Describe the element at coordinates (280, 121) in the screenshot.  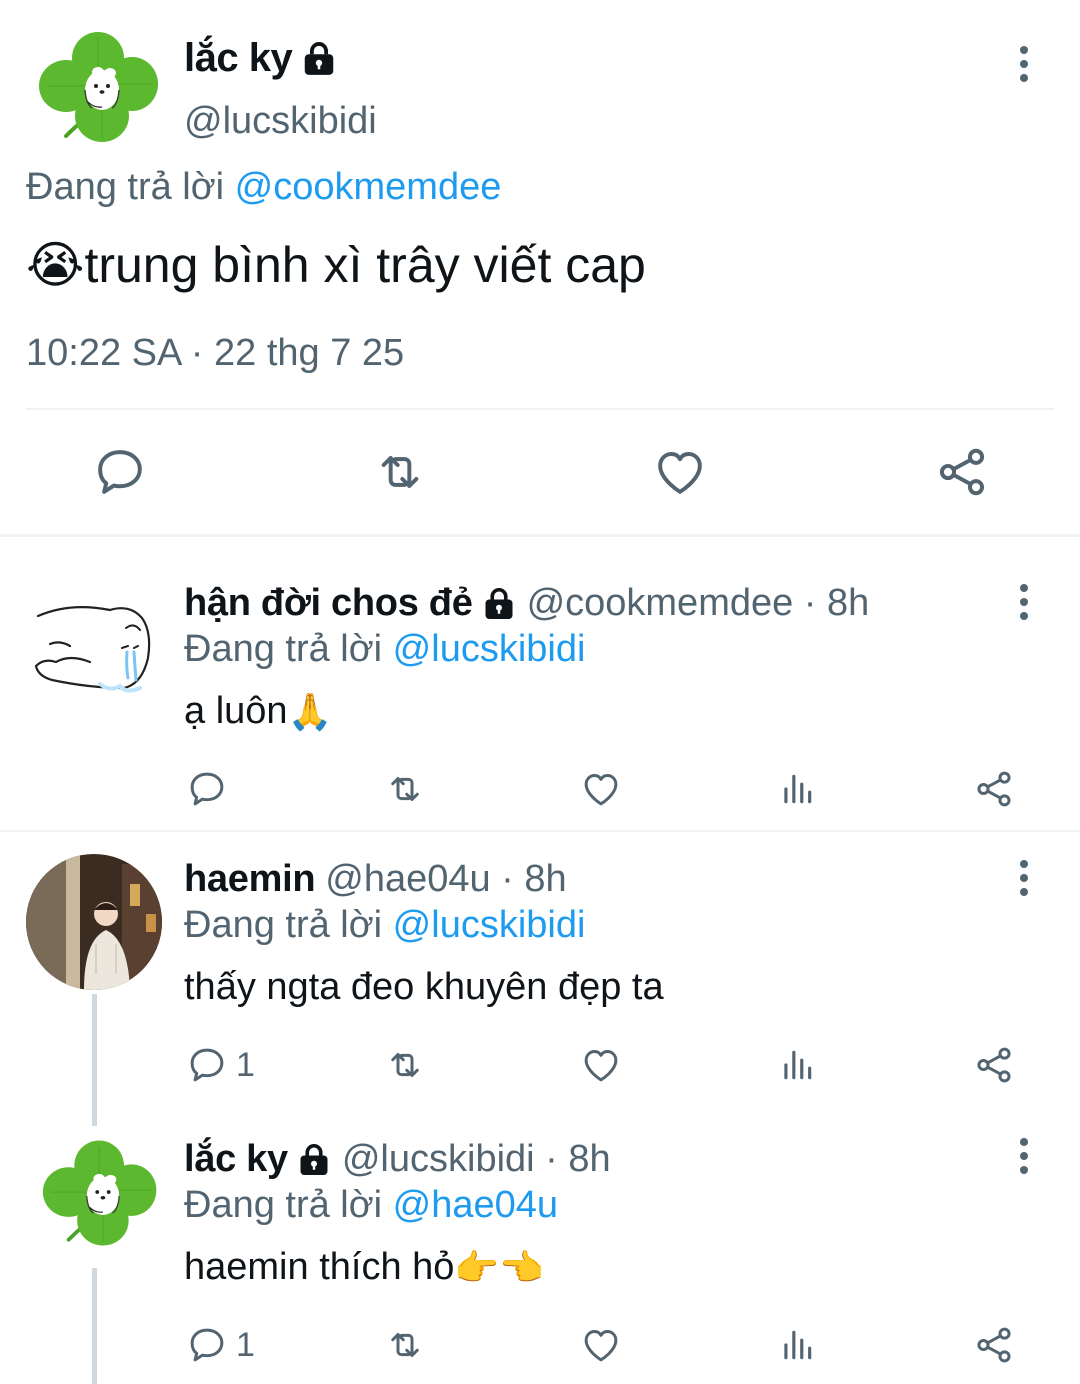
I see `author-handle: @lucskibidi` at that location.